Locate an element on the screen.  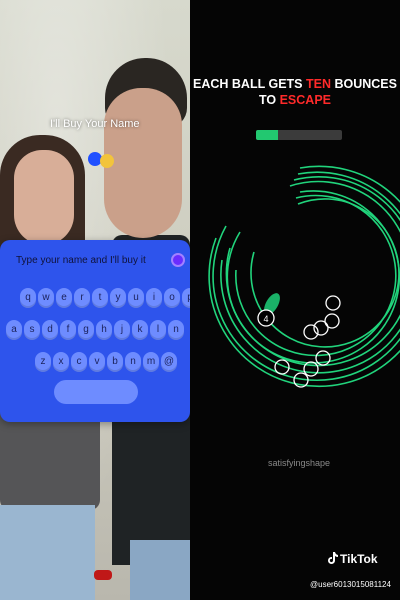
escaped-balls is located at coordinates (307, 341).